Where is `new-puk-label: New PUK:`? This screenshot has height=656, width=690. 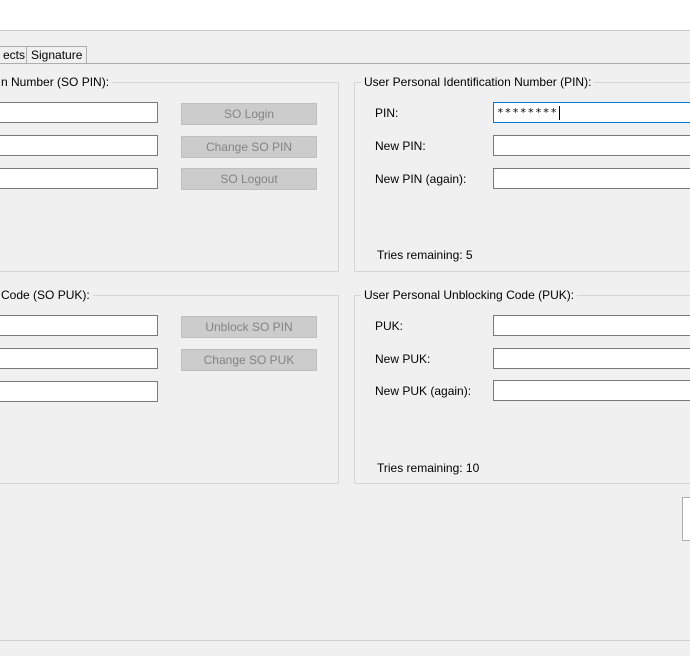
new-puk-label: New PUK: is located at coordinates (403, 359).